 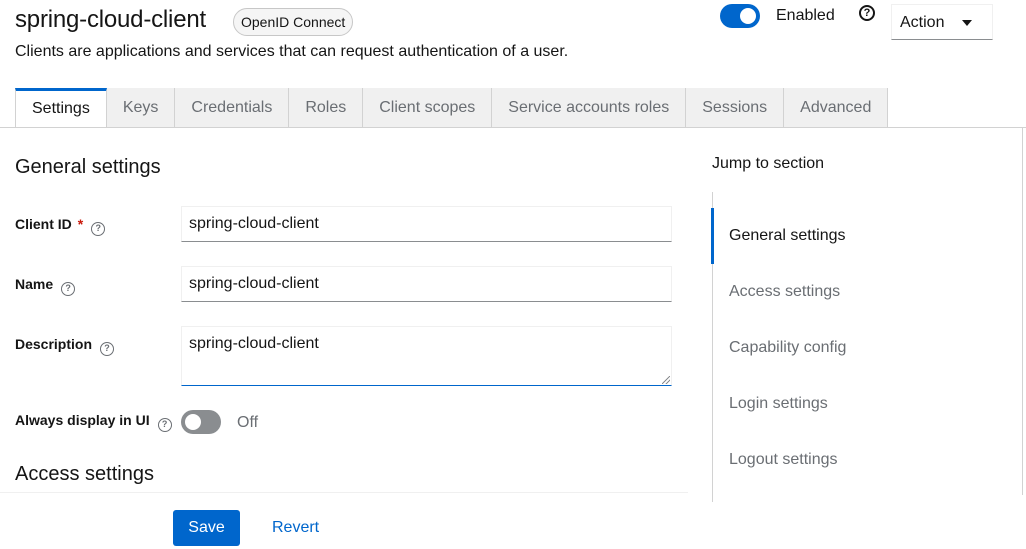 What do you see at coordinates (295, 528) in the screenshot?
I see `revert-button: Revert` at bounding box center [295, 528].